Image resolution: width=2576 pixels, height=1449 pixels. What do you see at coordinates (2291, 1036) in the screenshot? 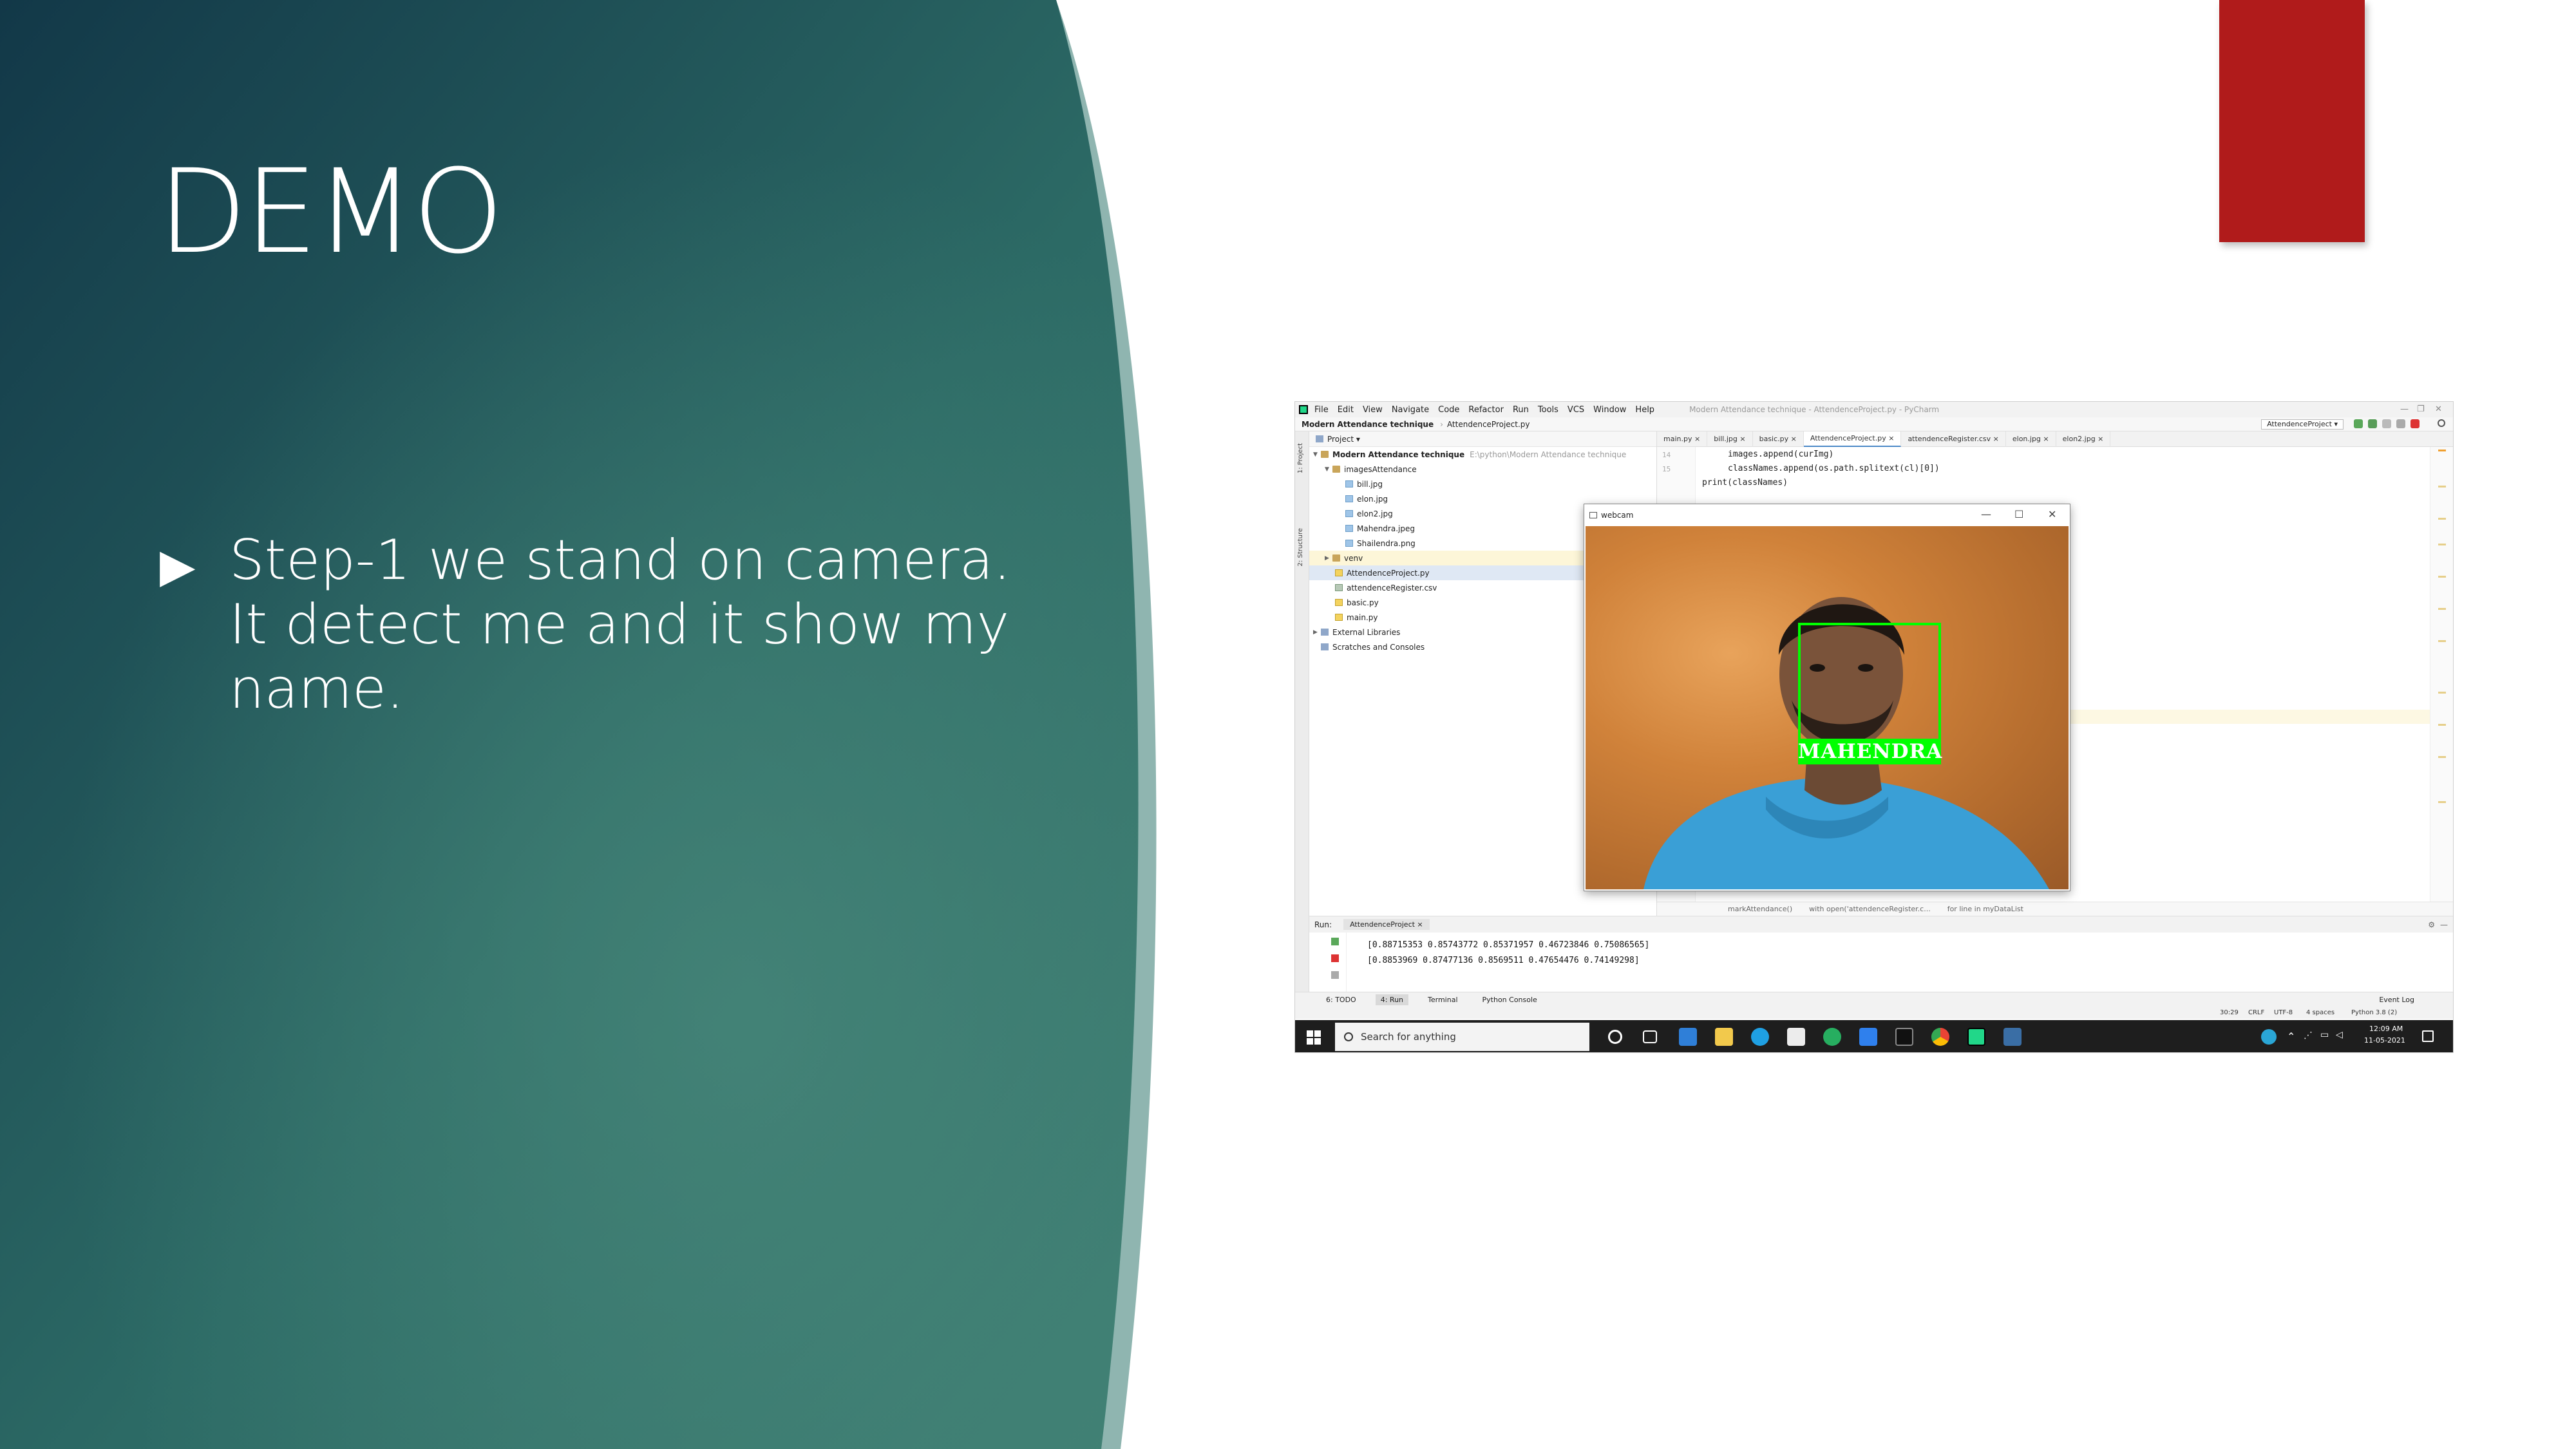
I see `tray-chevron-up-icon: ⌃` at bounding box center [2291, 1036].